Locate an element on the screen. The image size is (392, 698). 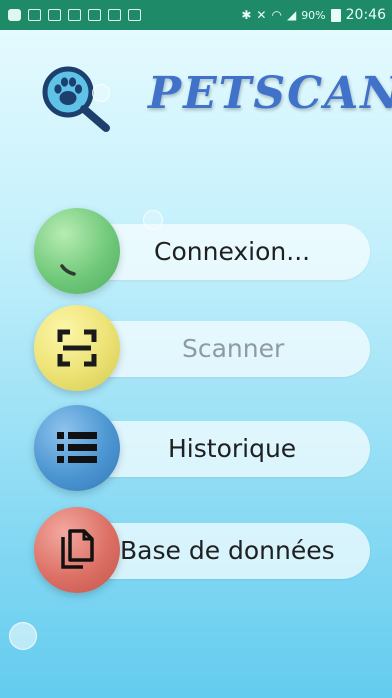
signal-icon: ◢ is located at coordinates (291, 15).